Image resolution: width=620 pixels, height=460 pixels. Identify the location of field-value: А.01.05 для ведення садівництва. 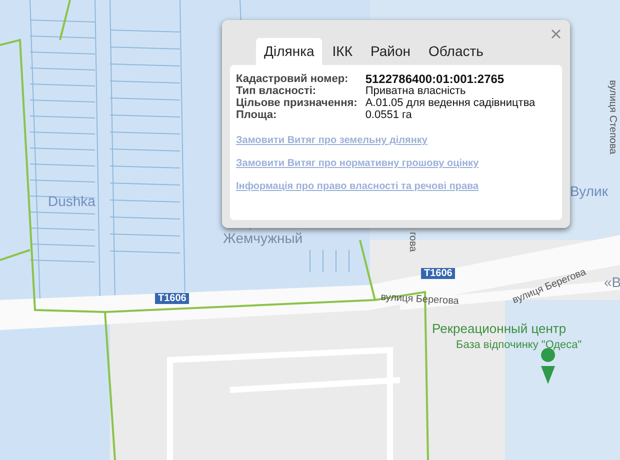
(450, 103).